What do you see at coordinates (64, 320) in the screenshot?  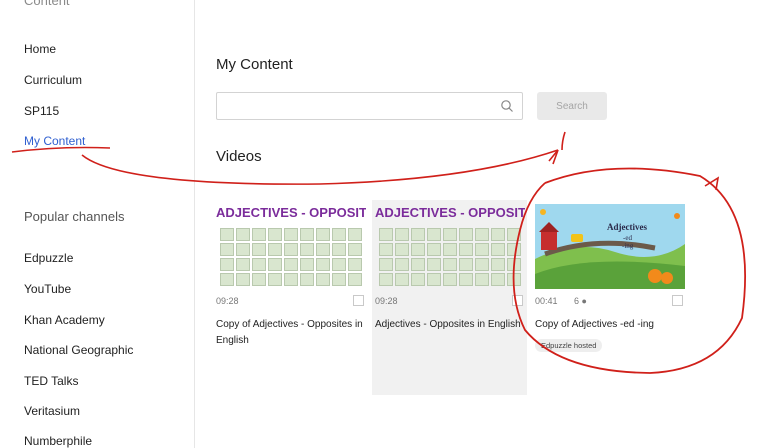 I see `channel-khan-academy: Khan Academy` at bounding box center [64, 320].